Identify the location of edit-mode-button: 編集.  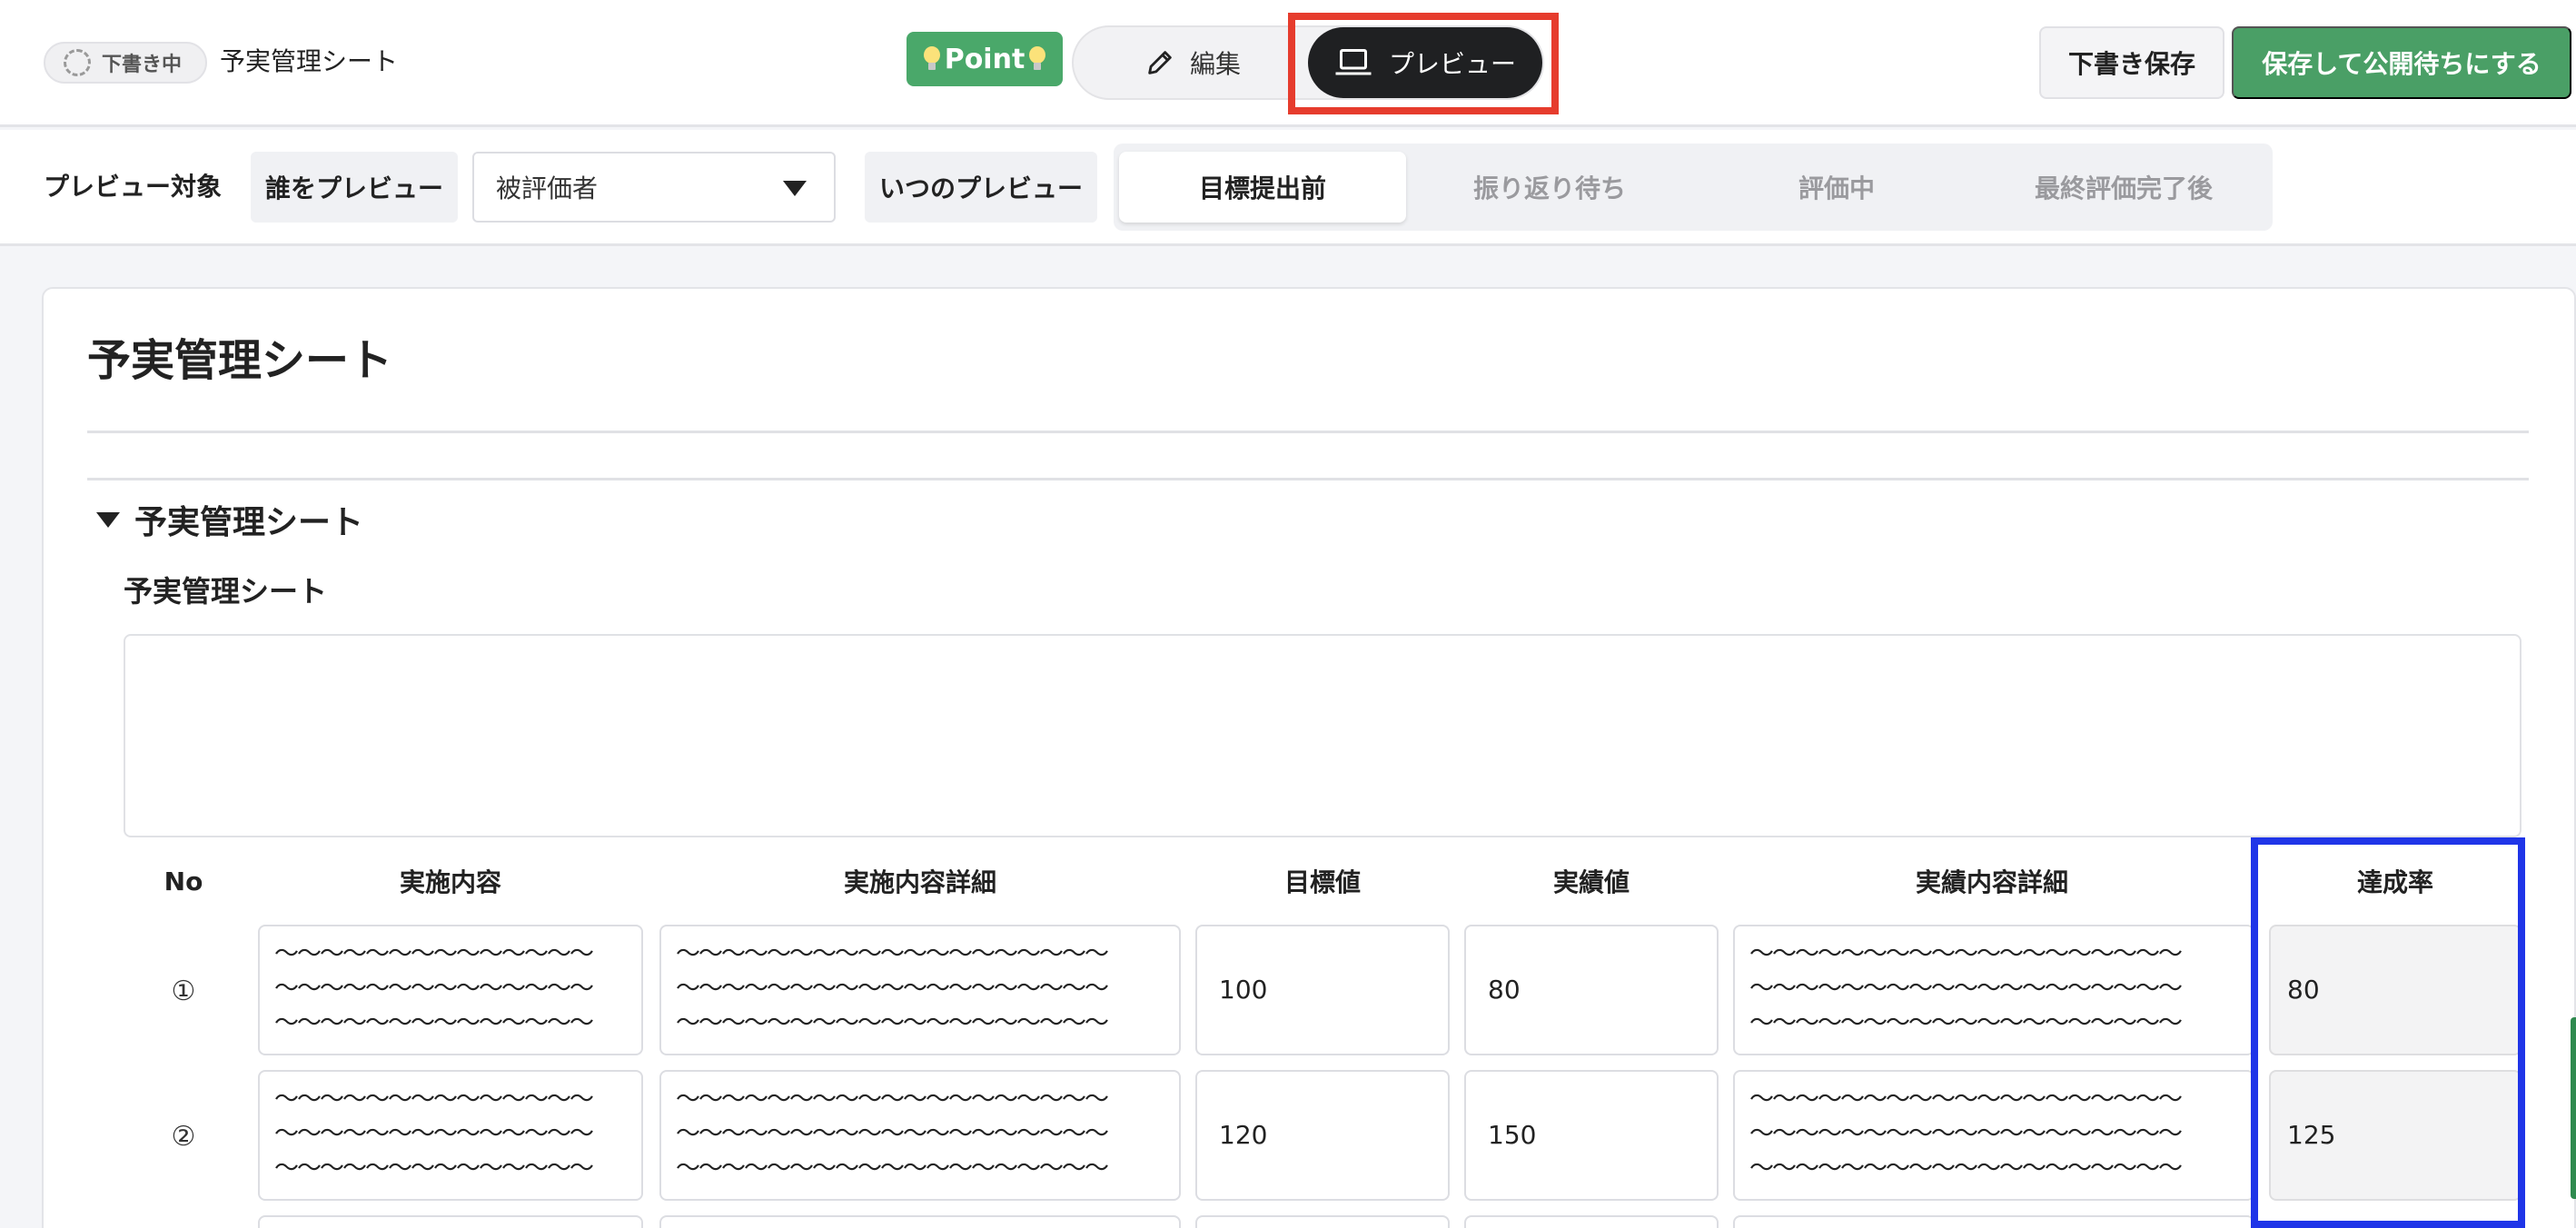
(1226, 62).